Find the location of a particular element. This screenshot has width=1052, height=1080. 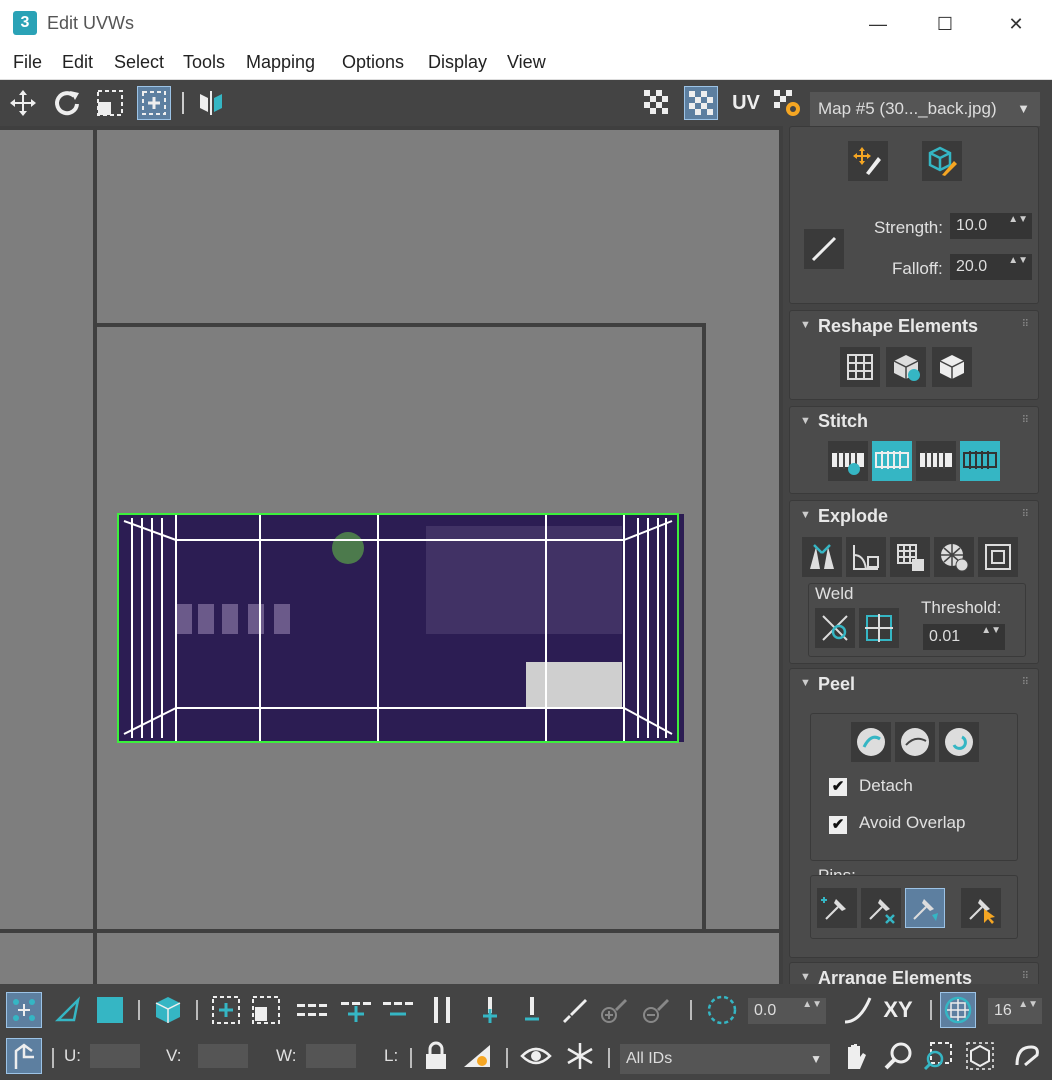

show-map-button is located at coordinates (701, 103).